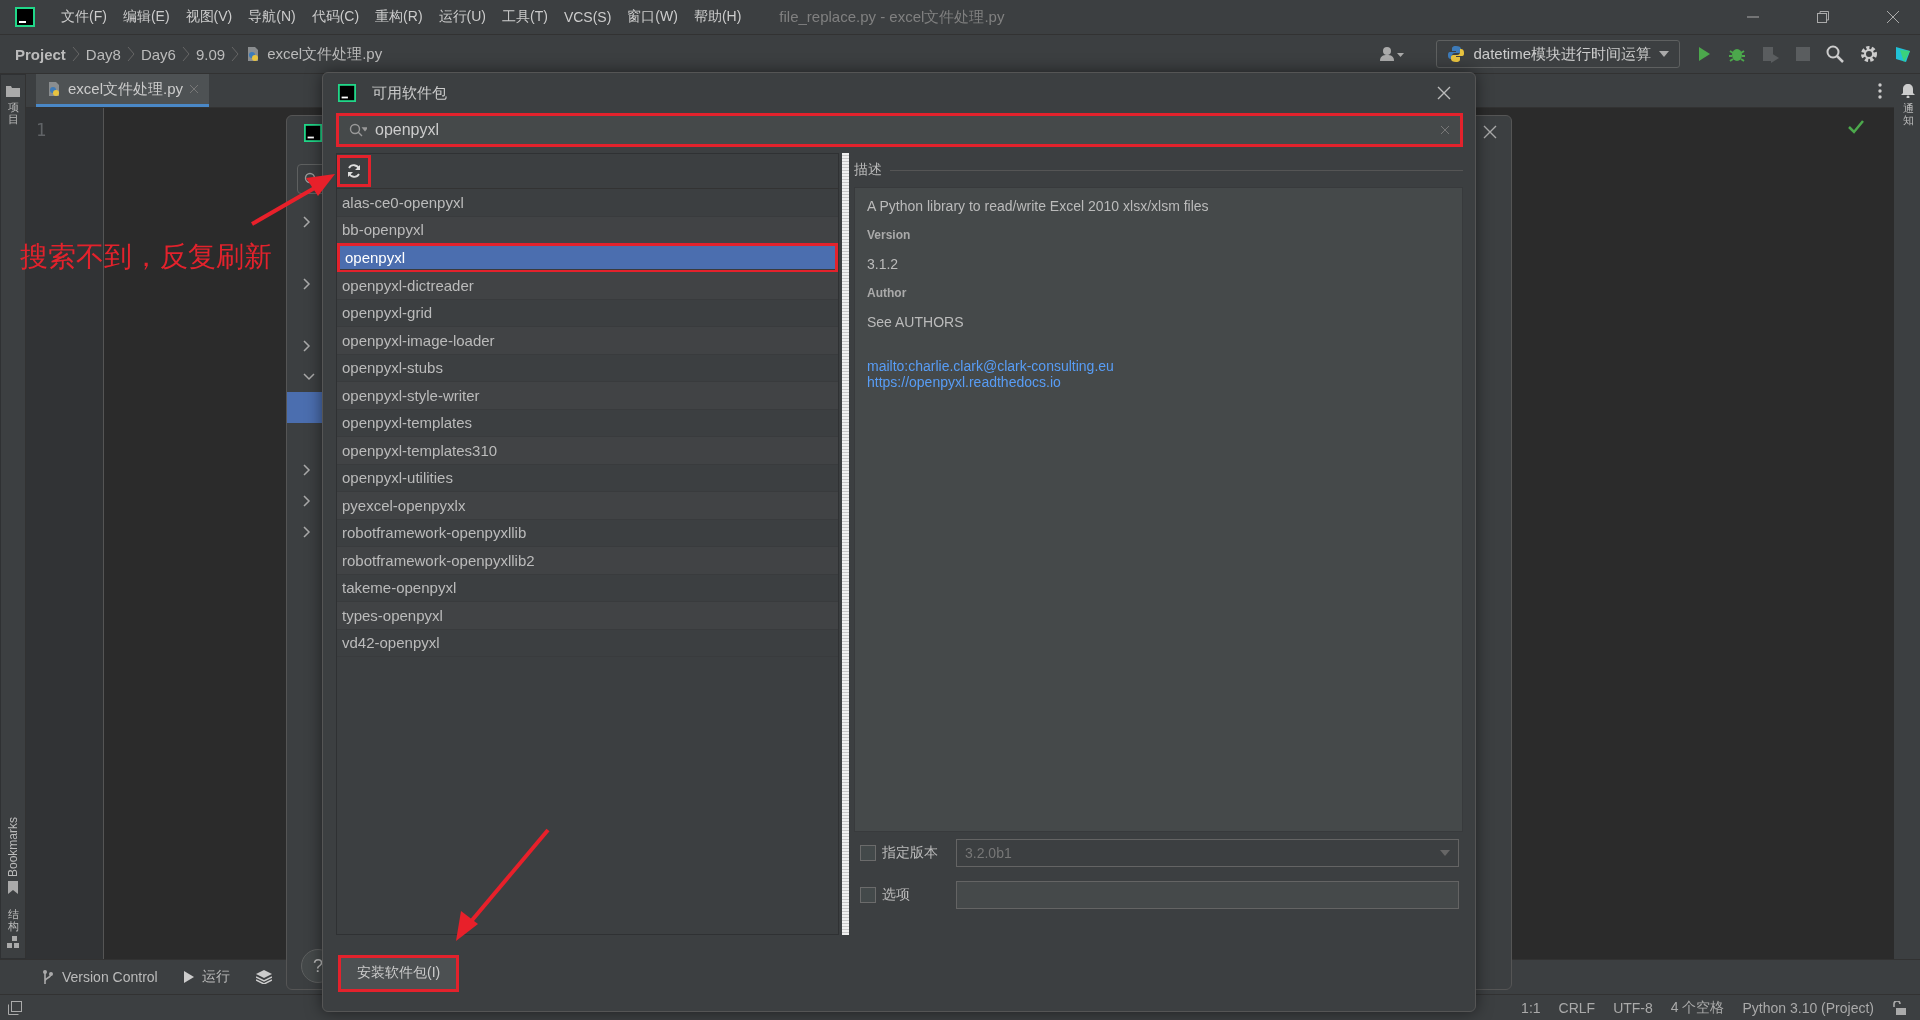 The height and width of the screenshot is (1020, 1920). What do you see at coordinates (13, 887) in the screenshot?
I see `bookmark-icon` at bounding box center [13, 887].